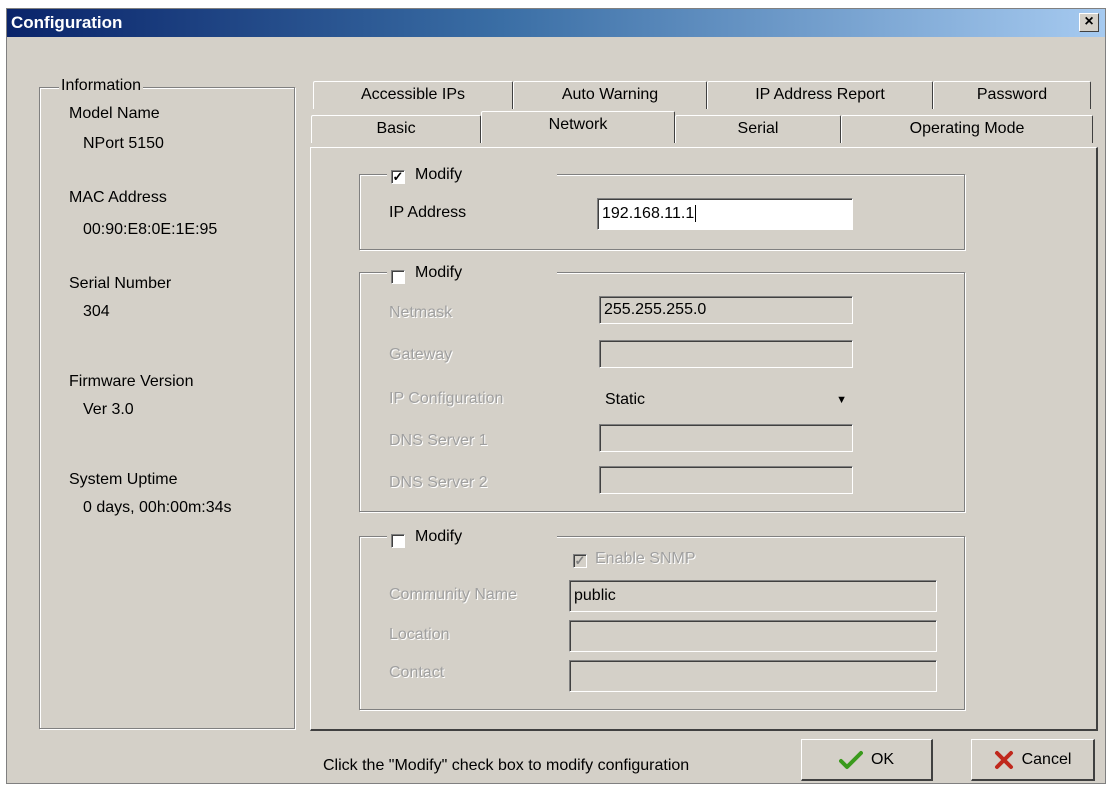 The width and height of the screenshot is (1116, 790). I want to click on ip-configuration-label: IP Configuration, so click(446, 398).